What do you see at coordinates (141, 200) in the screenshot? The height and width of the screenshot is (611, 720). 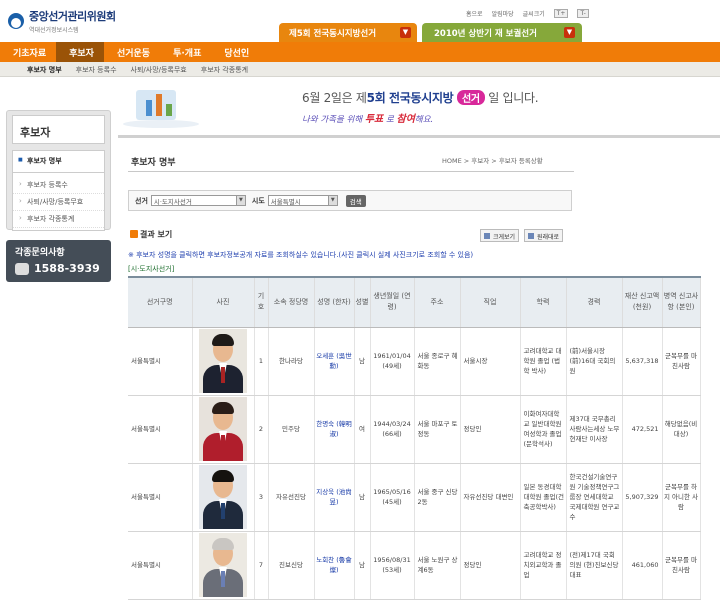 I see `election-select-label: 선거` at bounding box center [141, 200].